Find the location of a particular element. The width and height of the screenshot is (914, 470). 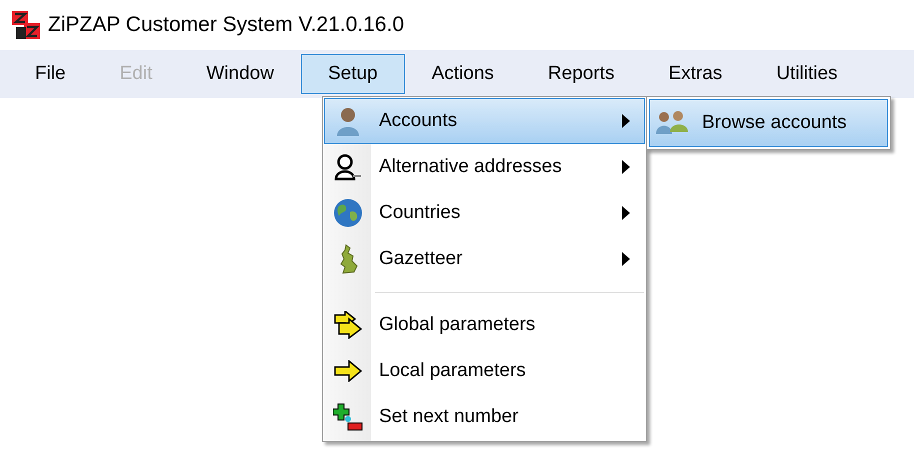

person-icon is located at coordinates (348, 121).